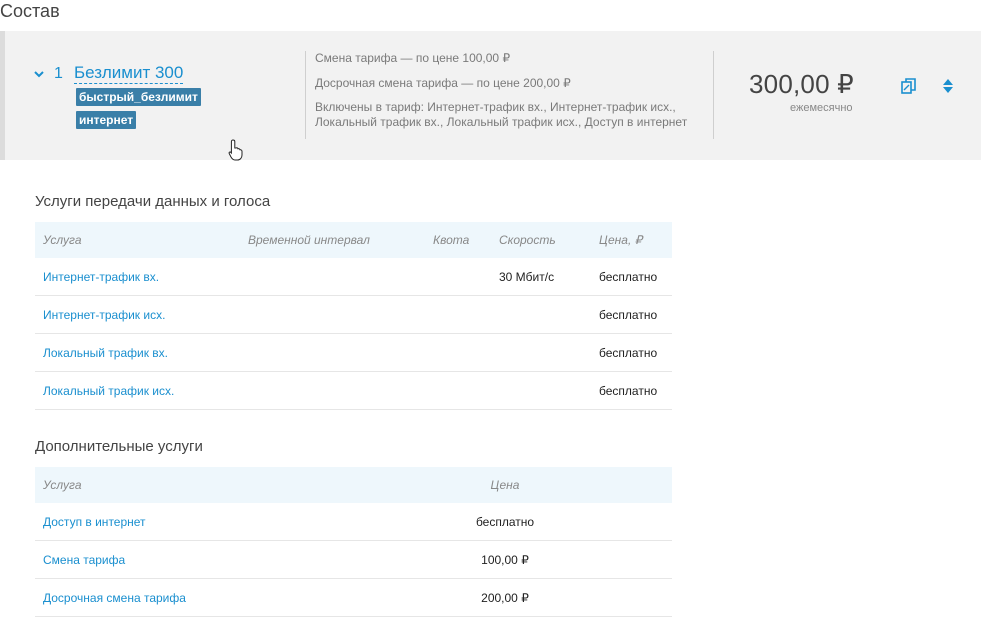  Describe the element at coordinates (129, 73) in the screenshot. I see `tariff-name-link: Безлимит 300` at that location.